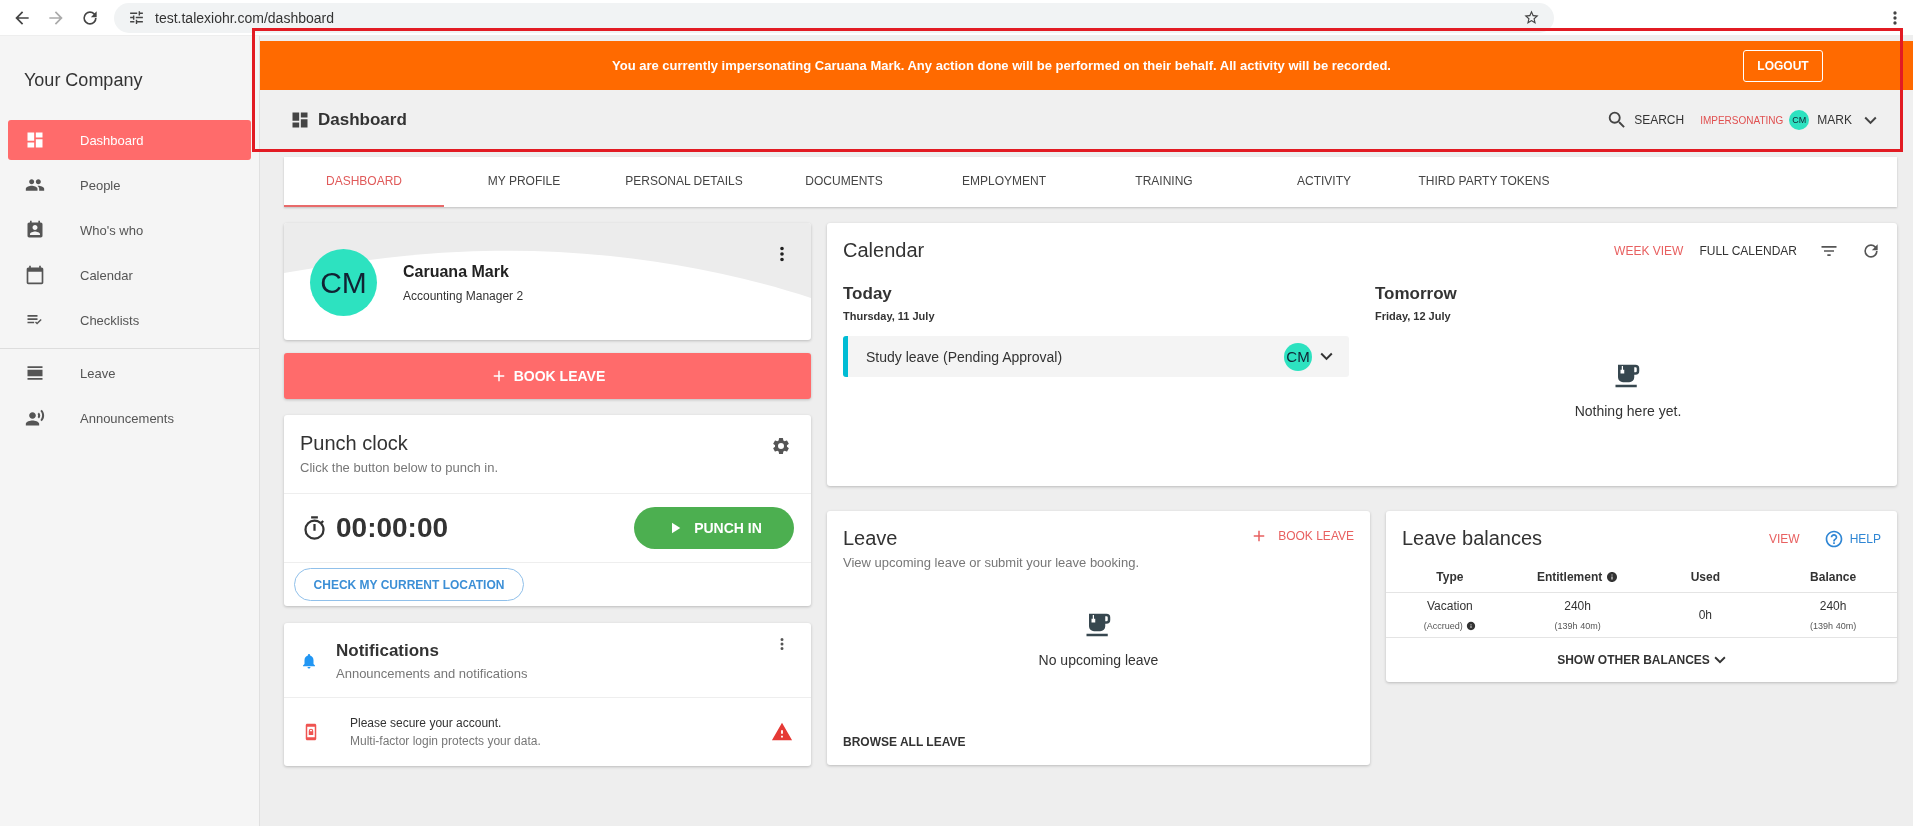 This screenshot has height=826, width=1913. What do you see at coordinates (1450, 577) in the screenshot?
I see `column-header: Type` at bounding box center [1450, 577].